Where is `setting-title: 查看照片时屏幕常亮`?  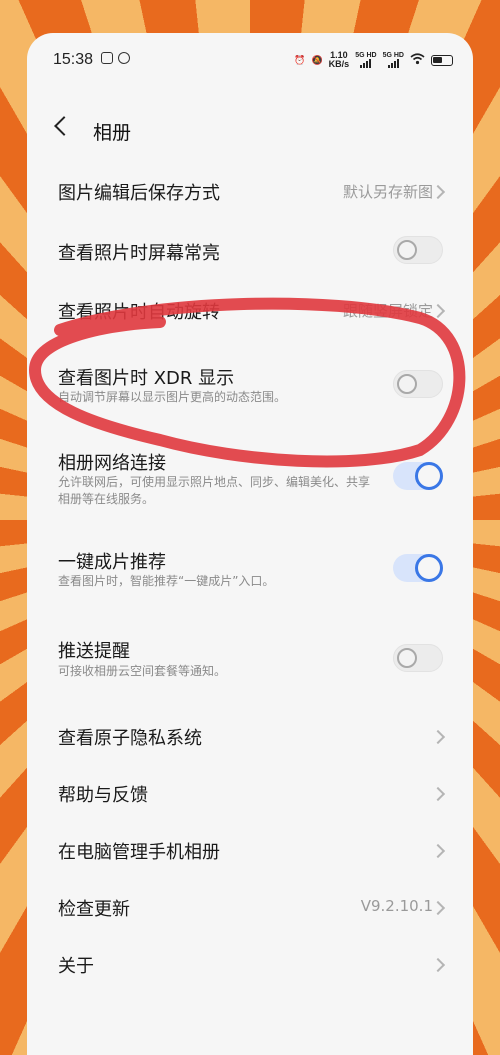
setting-title: 查看照片时屏幕常亮 is located at coordinates (139, 253).